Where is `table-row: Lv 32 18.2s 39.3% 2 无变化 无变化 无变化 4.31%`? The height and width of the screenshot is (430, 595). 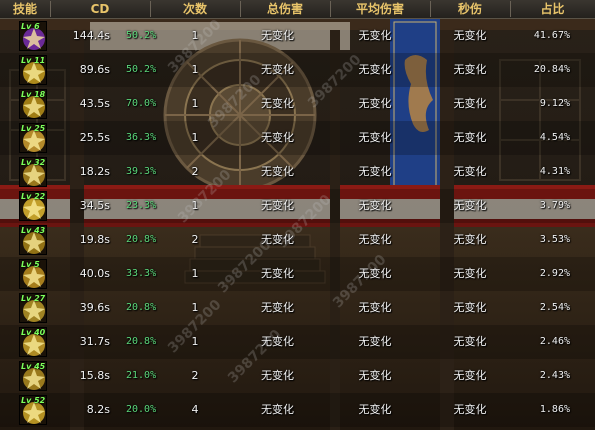 table-row: Lv 32 18.2s 39.3% 2 无变化 无变化 无变化 4.31% is located at coordinates (297, 172).